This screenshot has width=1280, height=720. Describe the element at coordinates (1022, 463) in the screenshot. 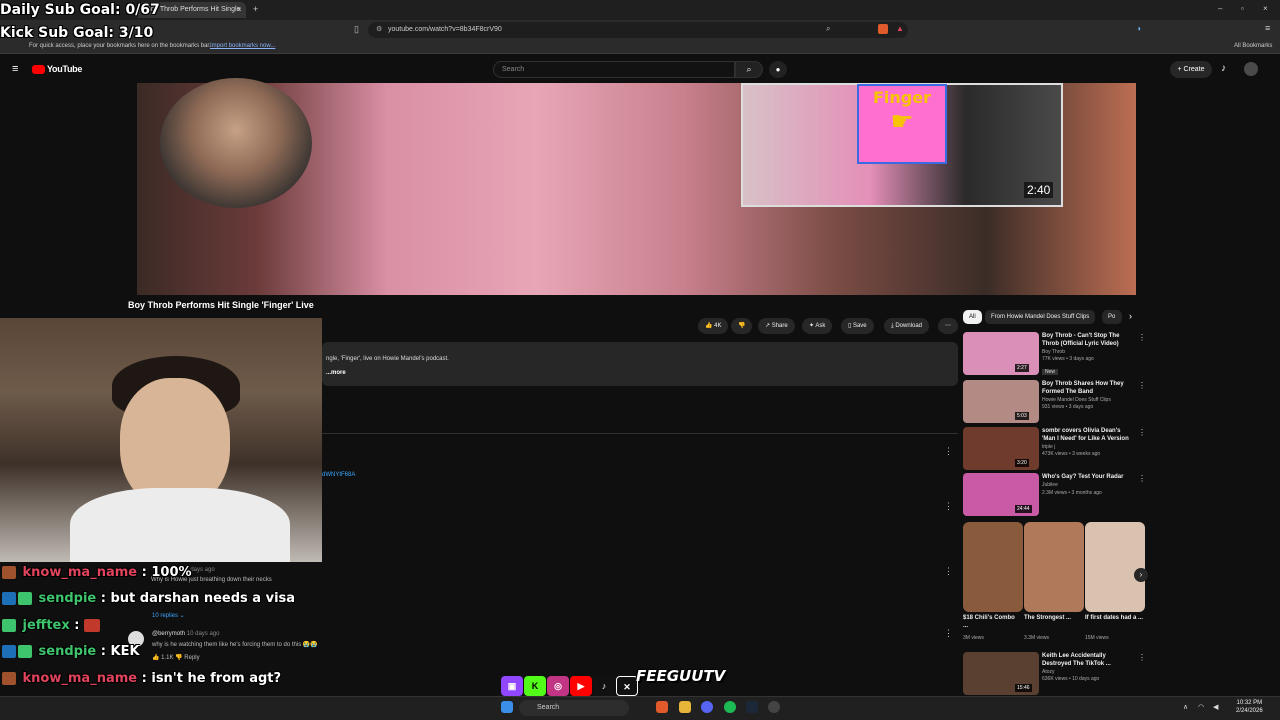

I see `duration-badge: 3:20` at that location.